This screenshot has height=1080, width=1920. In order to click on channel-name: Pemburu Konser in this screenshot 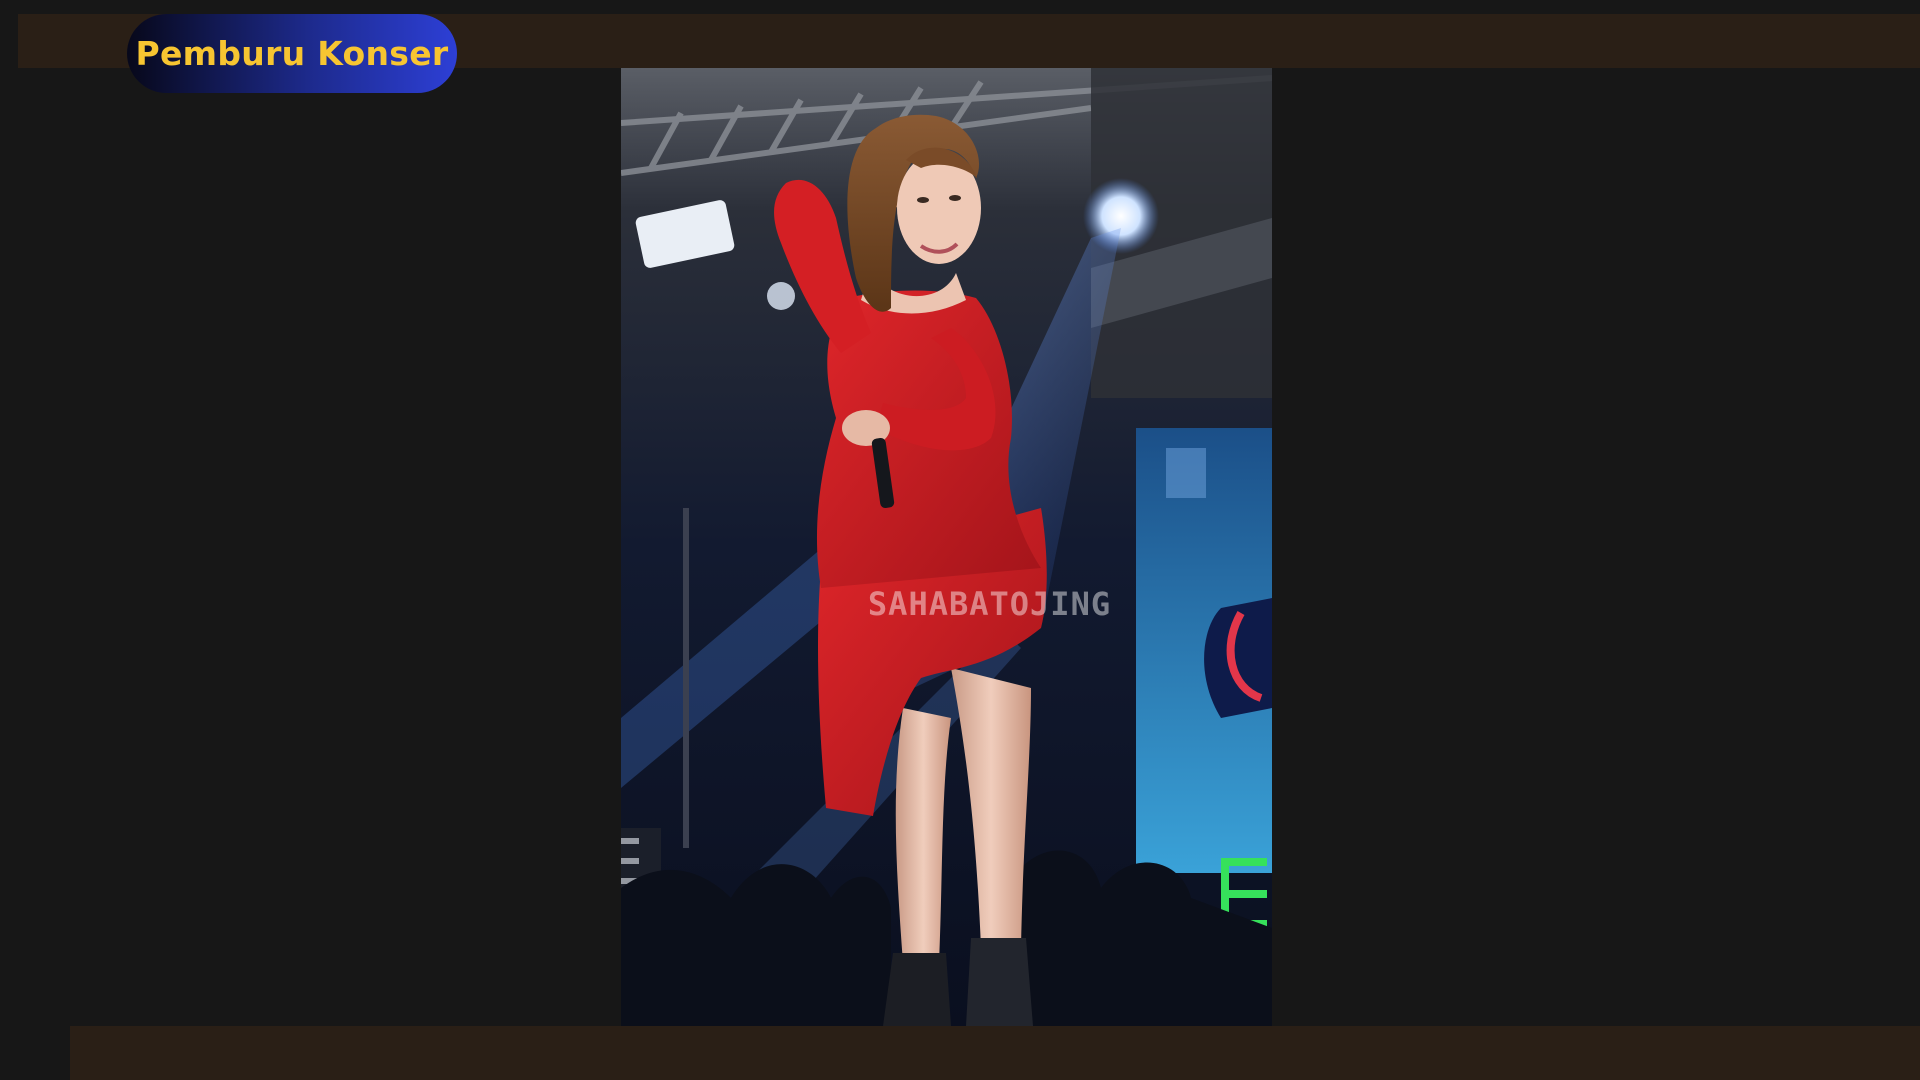, I will do `click(292, 53)`.